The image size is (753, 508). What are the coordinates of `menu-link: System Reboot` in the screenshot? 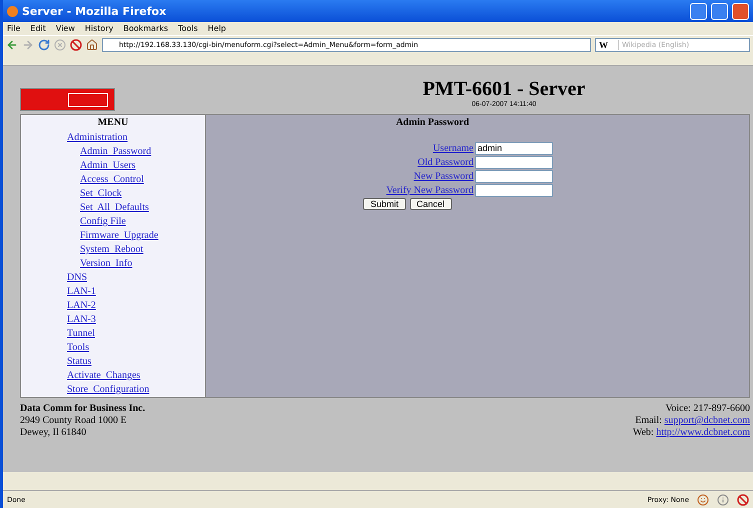 It's located at (112, 250).